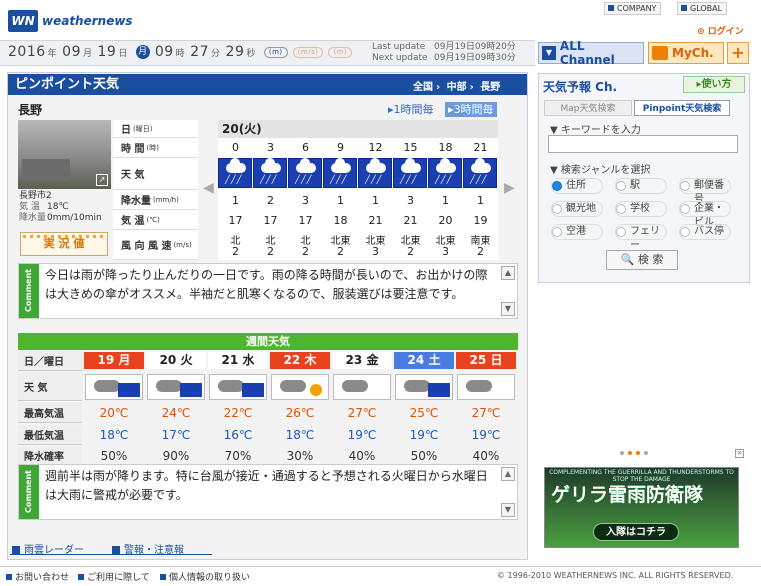 Image resolution: width=761 pixels, height=586 pixels. I want to click on genre-radio: 郵便番号, so click(712, 191).